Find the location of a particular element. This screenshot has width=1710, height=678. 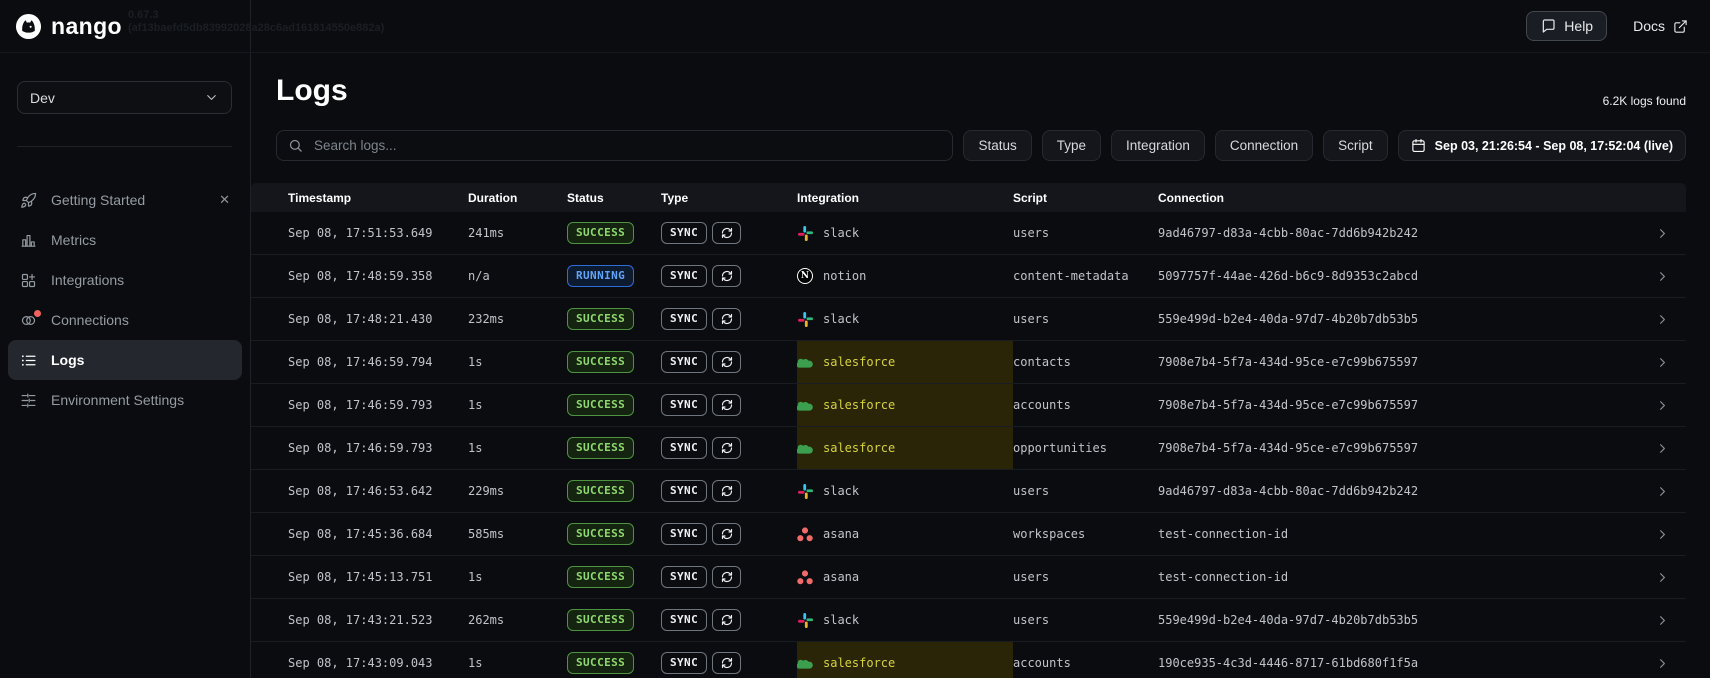

log-script: contacts is located at coordinates (1042, 362).